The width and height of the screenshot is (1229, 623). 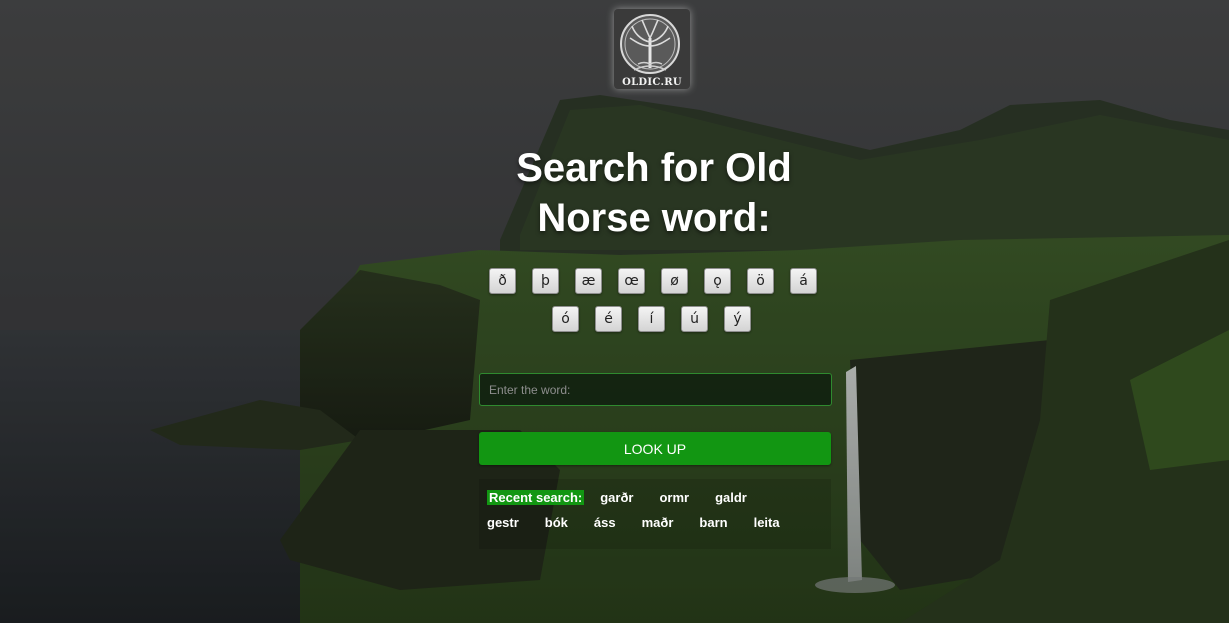 What do you see at coordinates (717, 281) in the screenshot?
I see `char-key-o-ogonek: ǫ` at bounding box center [717, 281].